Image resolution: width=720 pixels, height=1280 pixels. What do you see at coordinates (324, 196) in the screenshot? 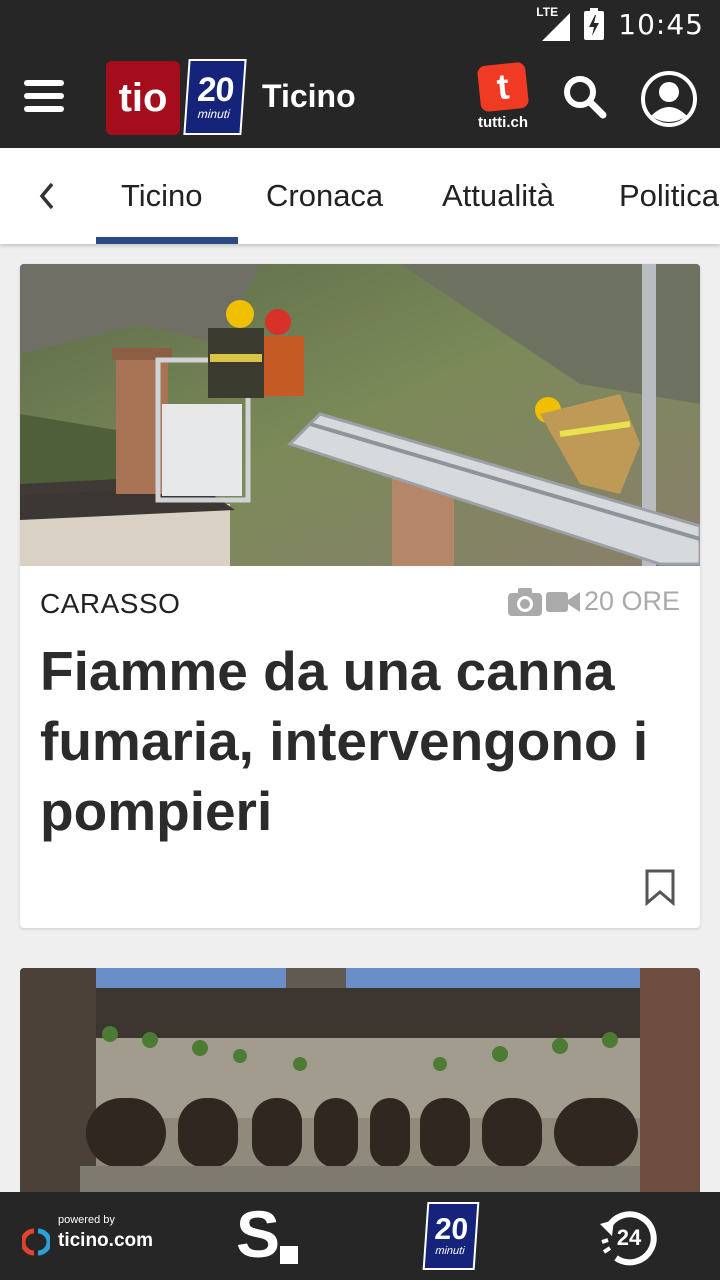
I see `tab-cronaca: Cronaca` at bounding box center [324, 196].